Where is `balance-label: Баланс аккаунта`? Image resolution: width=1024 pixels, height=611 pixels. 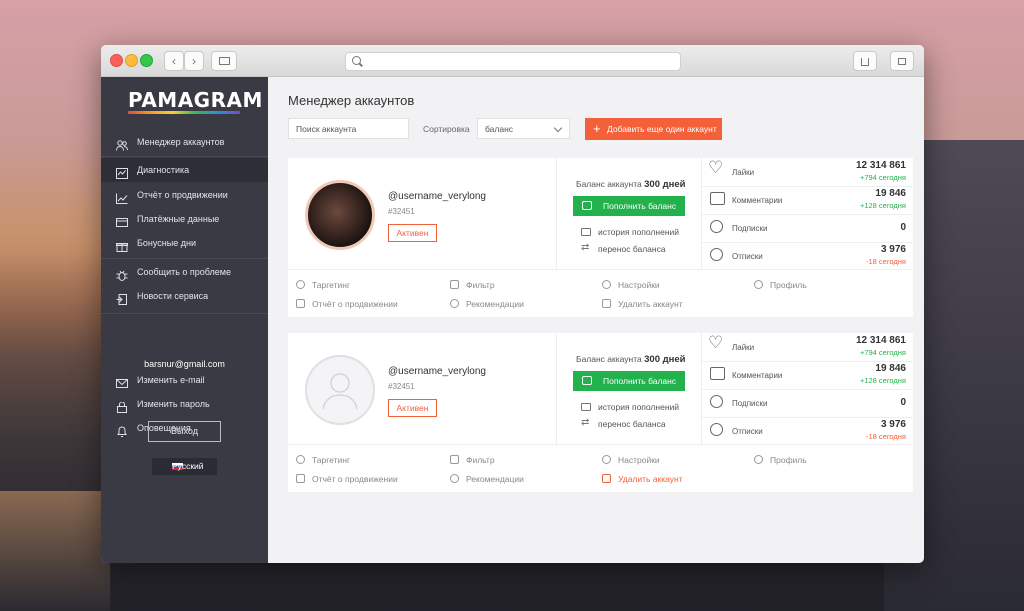 balance-label: Баланс аккаунта is located at coordinates (609, 184).